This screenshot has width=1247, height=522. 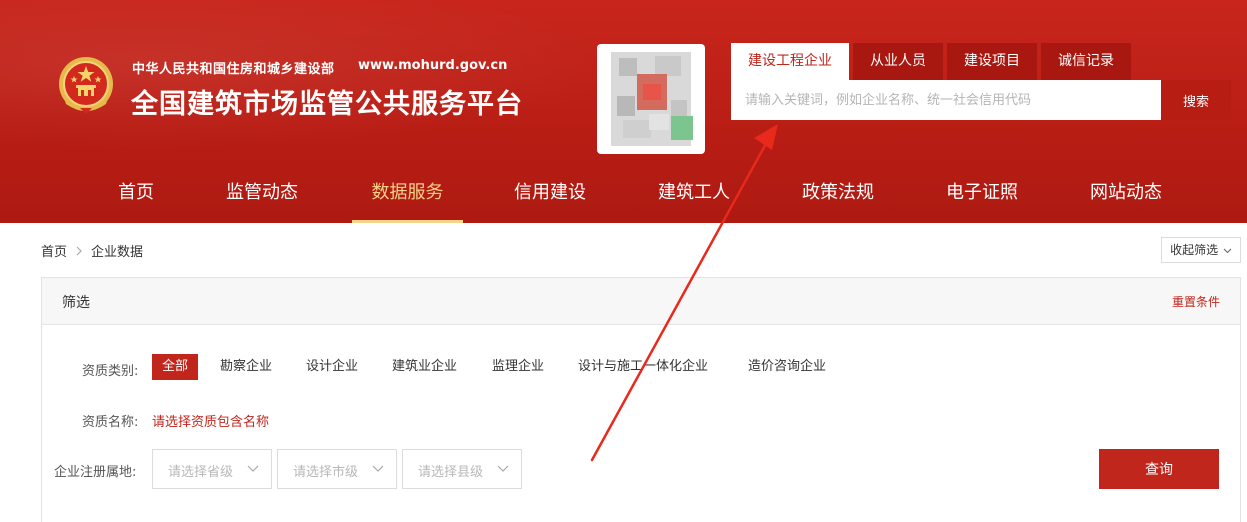 What do you see at coordinates (651, 99) in the screenshot?
I see `qr-code-icon` at bounding box center [651, 99].